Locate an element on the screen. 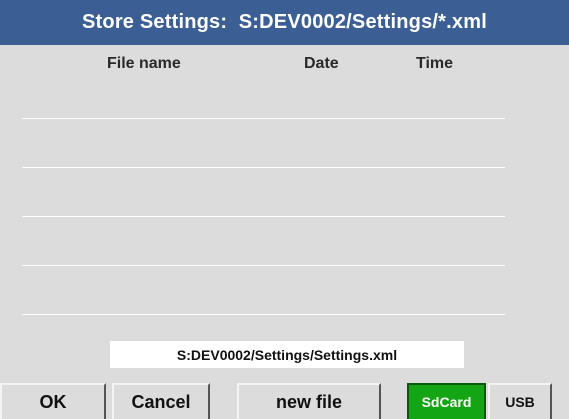  new-file-button: new file is located at coordinates (309, 401).